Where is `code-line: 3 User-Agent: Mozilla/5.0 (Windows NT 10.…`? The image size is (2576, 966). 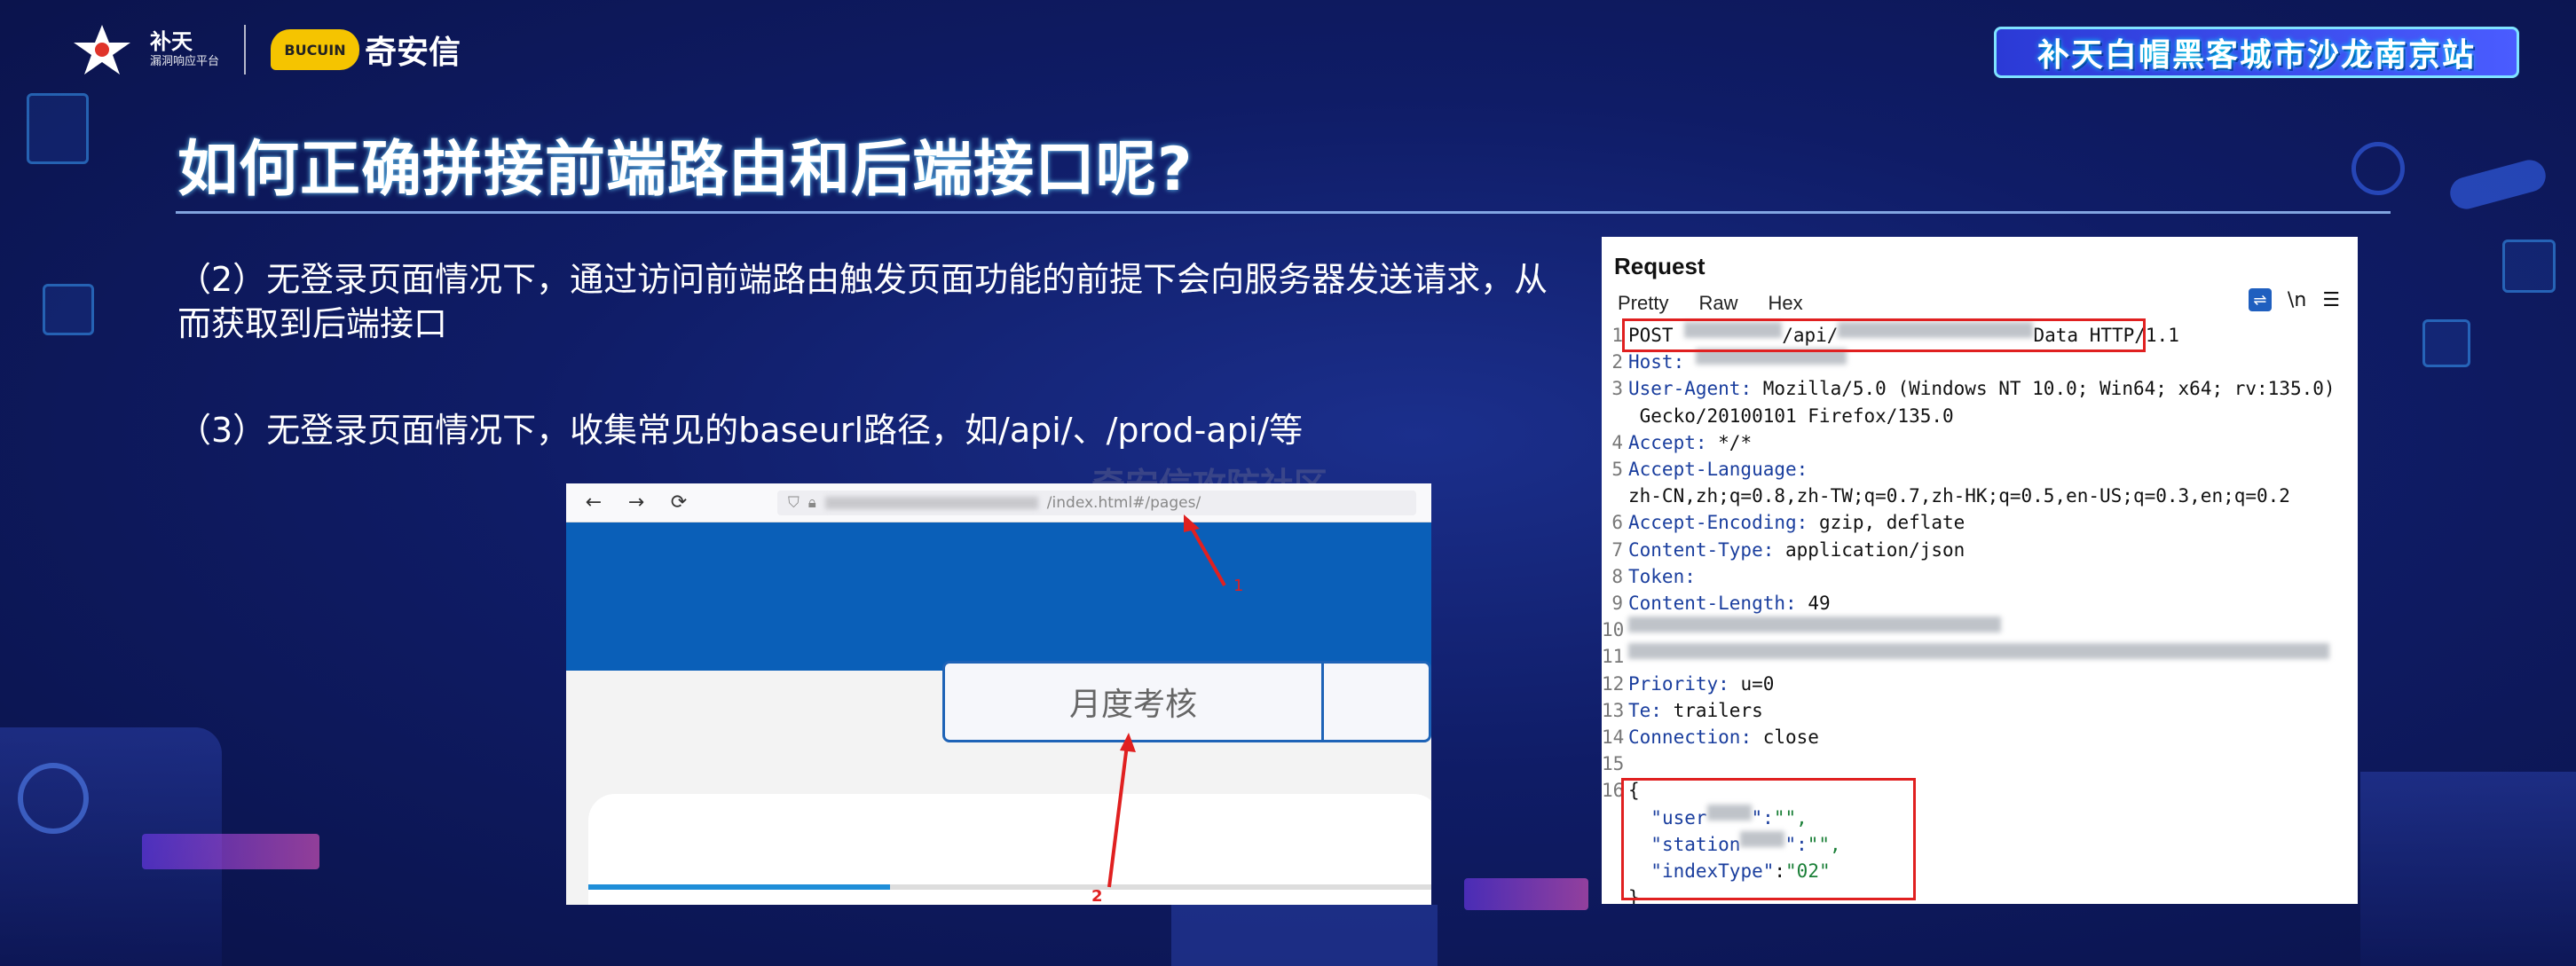 code-line: 3 User-Agent: Mozilla/5.0 (Windows NT 10.… is located at coordinates (1980, 388).